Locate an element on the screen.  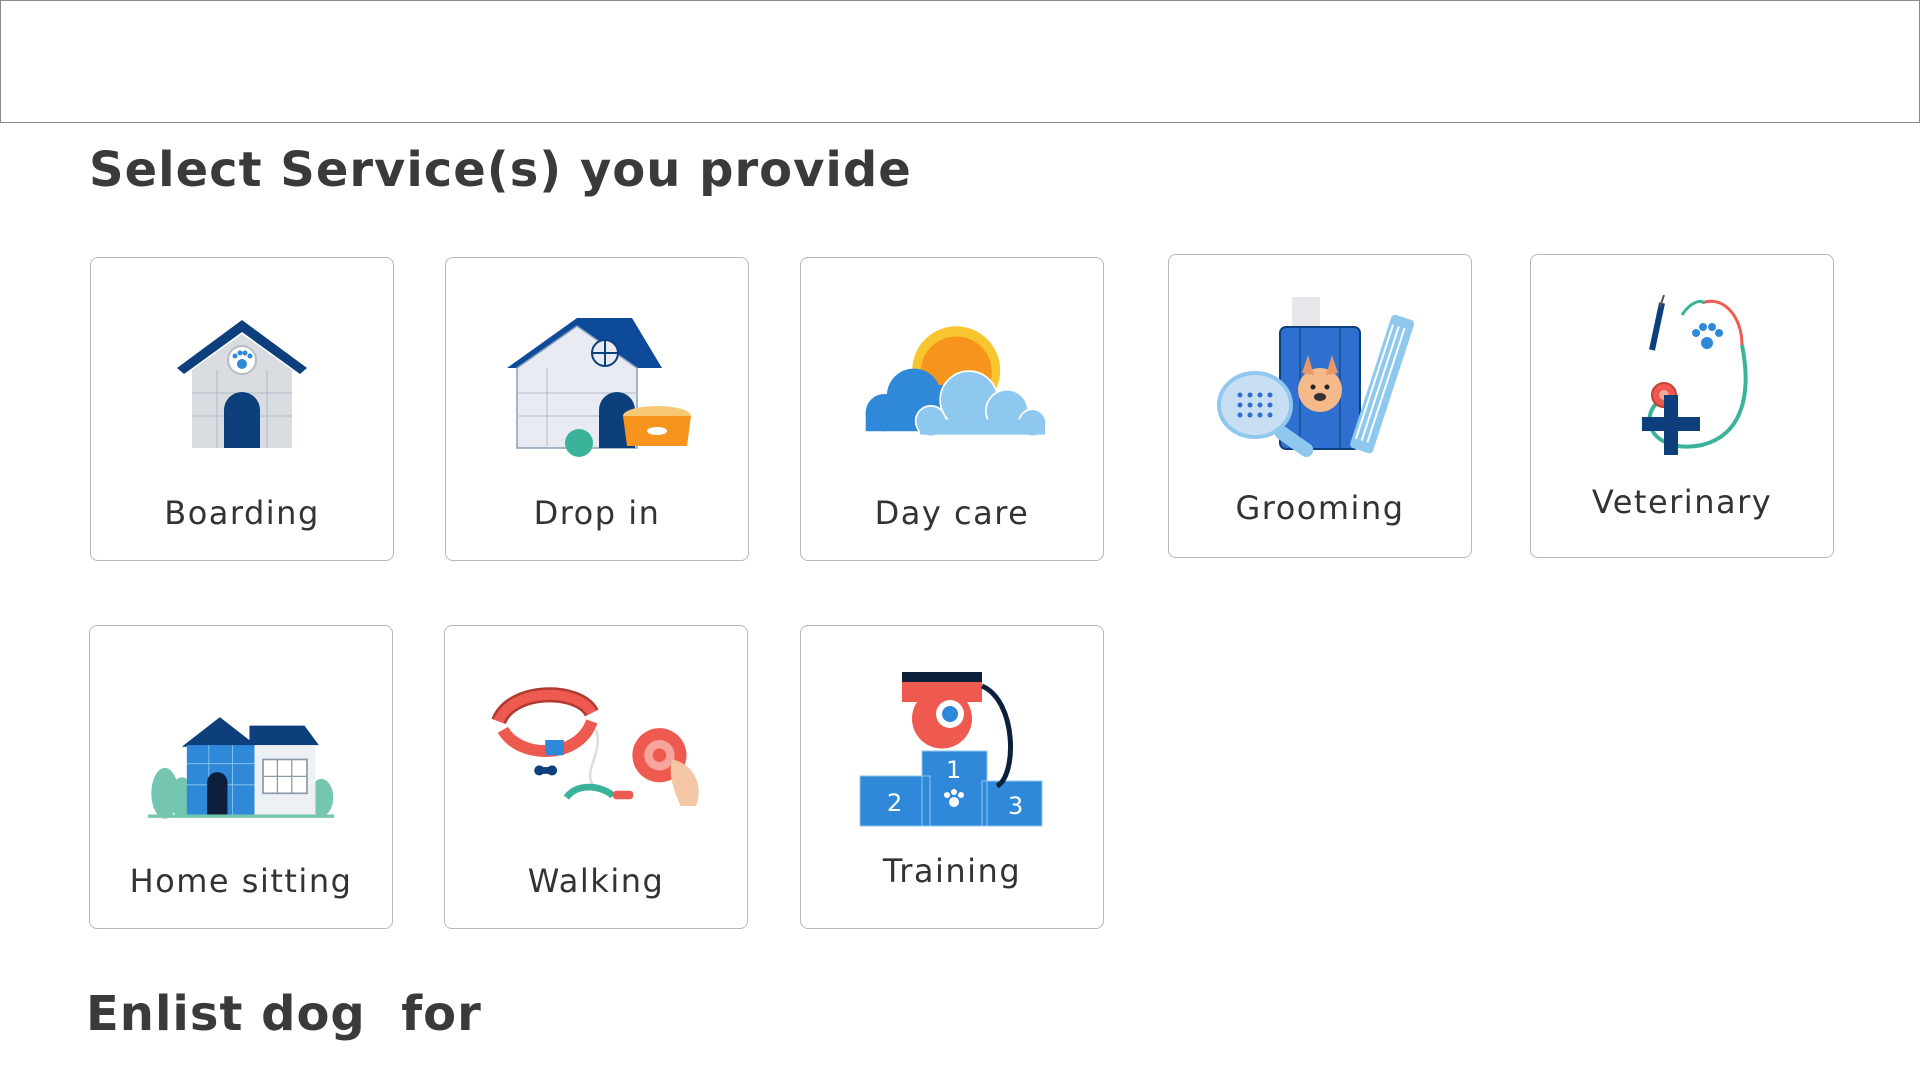
svg-text: 3 is located at coordinates (1015, 806).